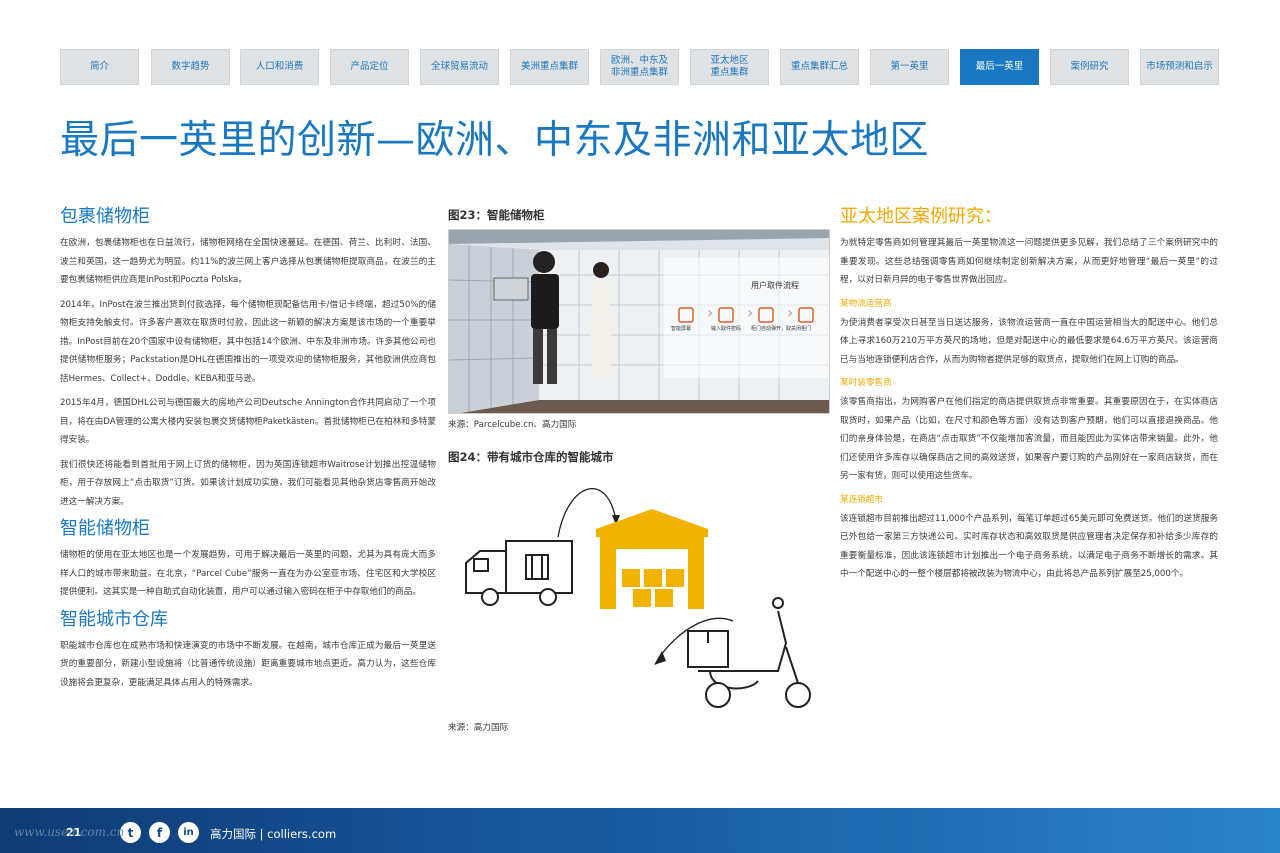  Describe the element at coordinates (1089, 67) in the screenshot. I see `tab-11: 案例研究` at that location.